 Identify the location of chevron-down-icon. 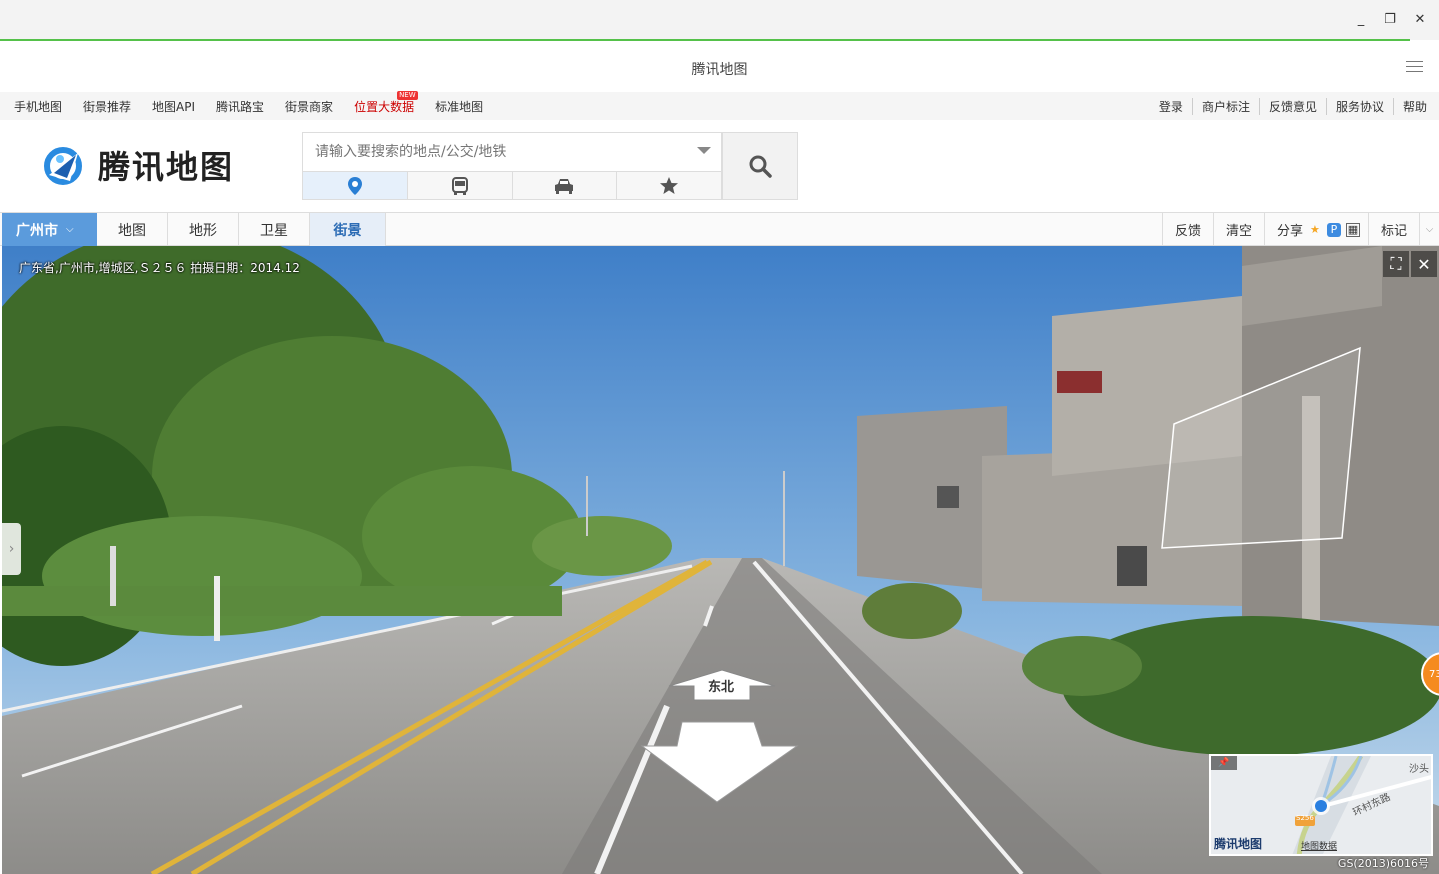
(704, 150).